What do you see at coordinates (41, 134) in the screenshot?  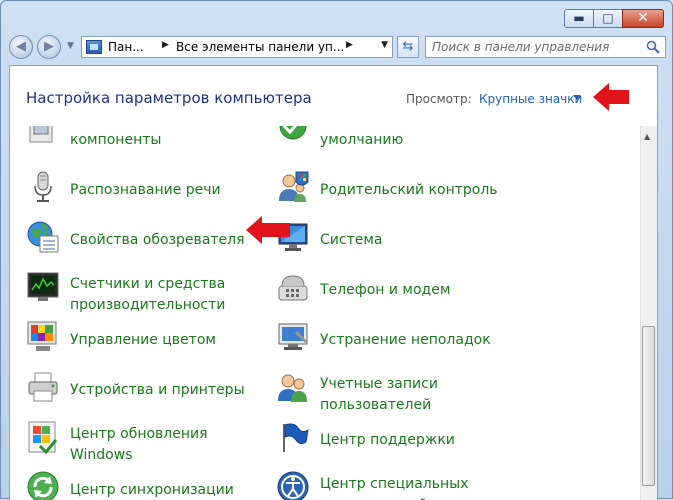 I see `programs-features-icon` at bounding box center [41, 134].